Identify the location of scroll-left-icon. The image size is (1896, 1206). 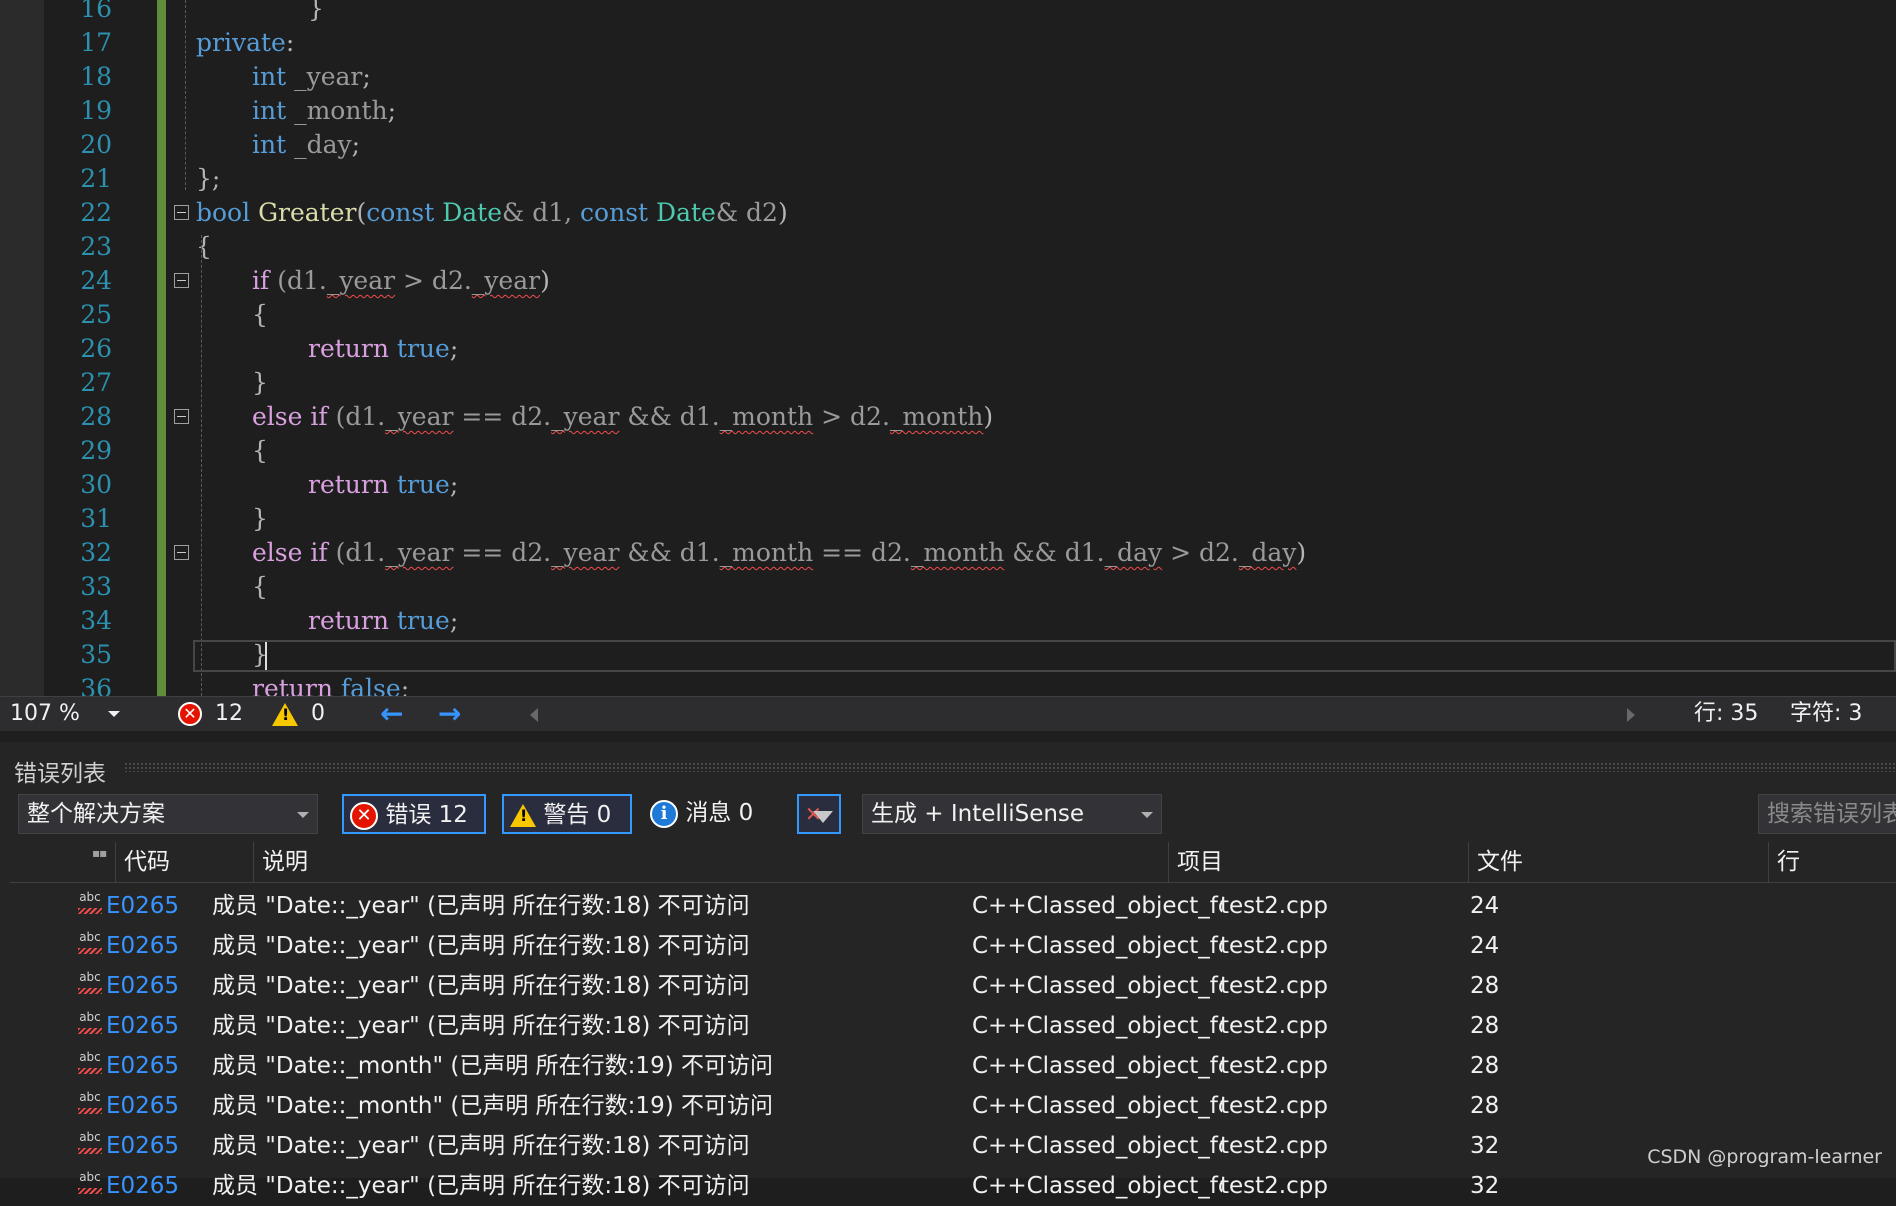
(534, 715).